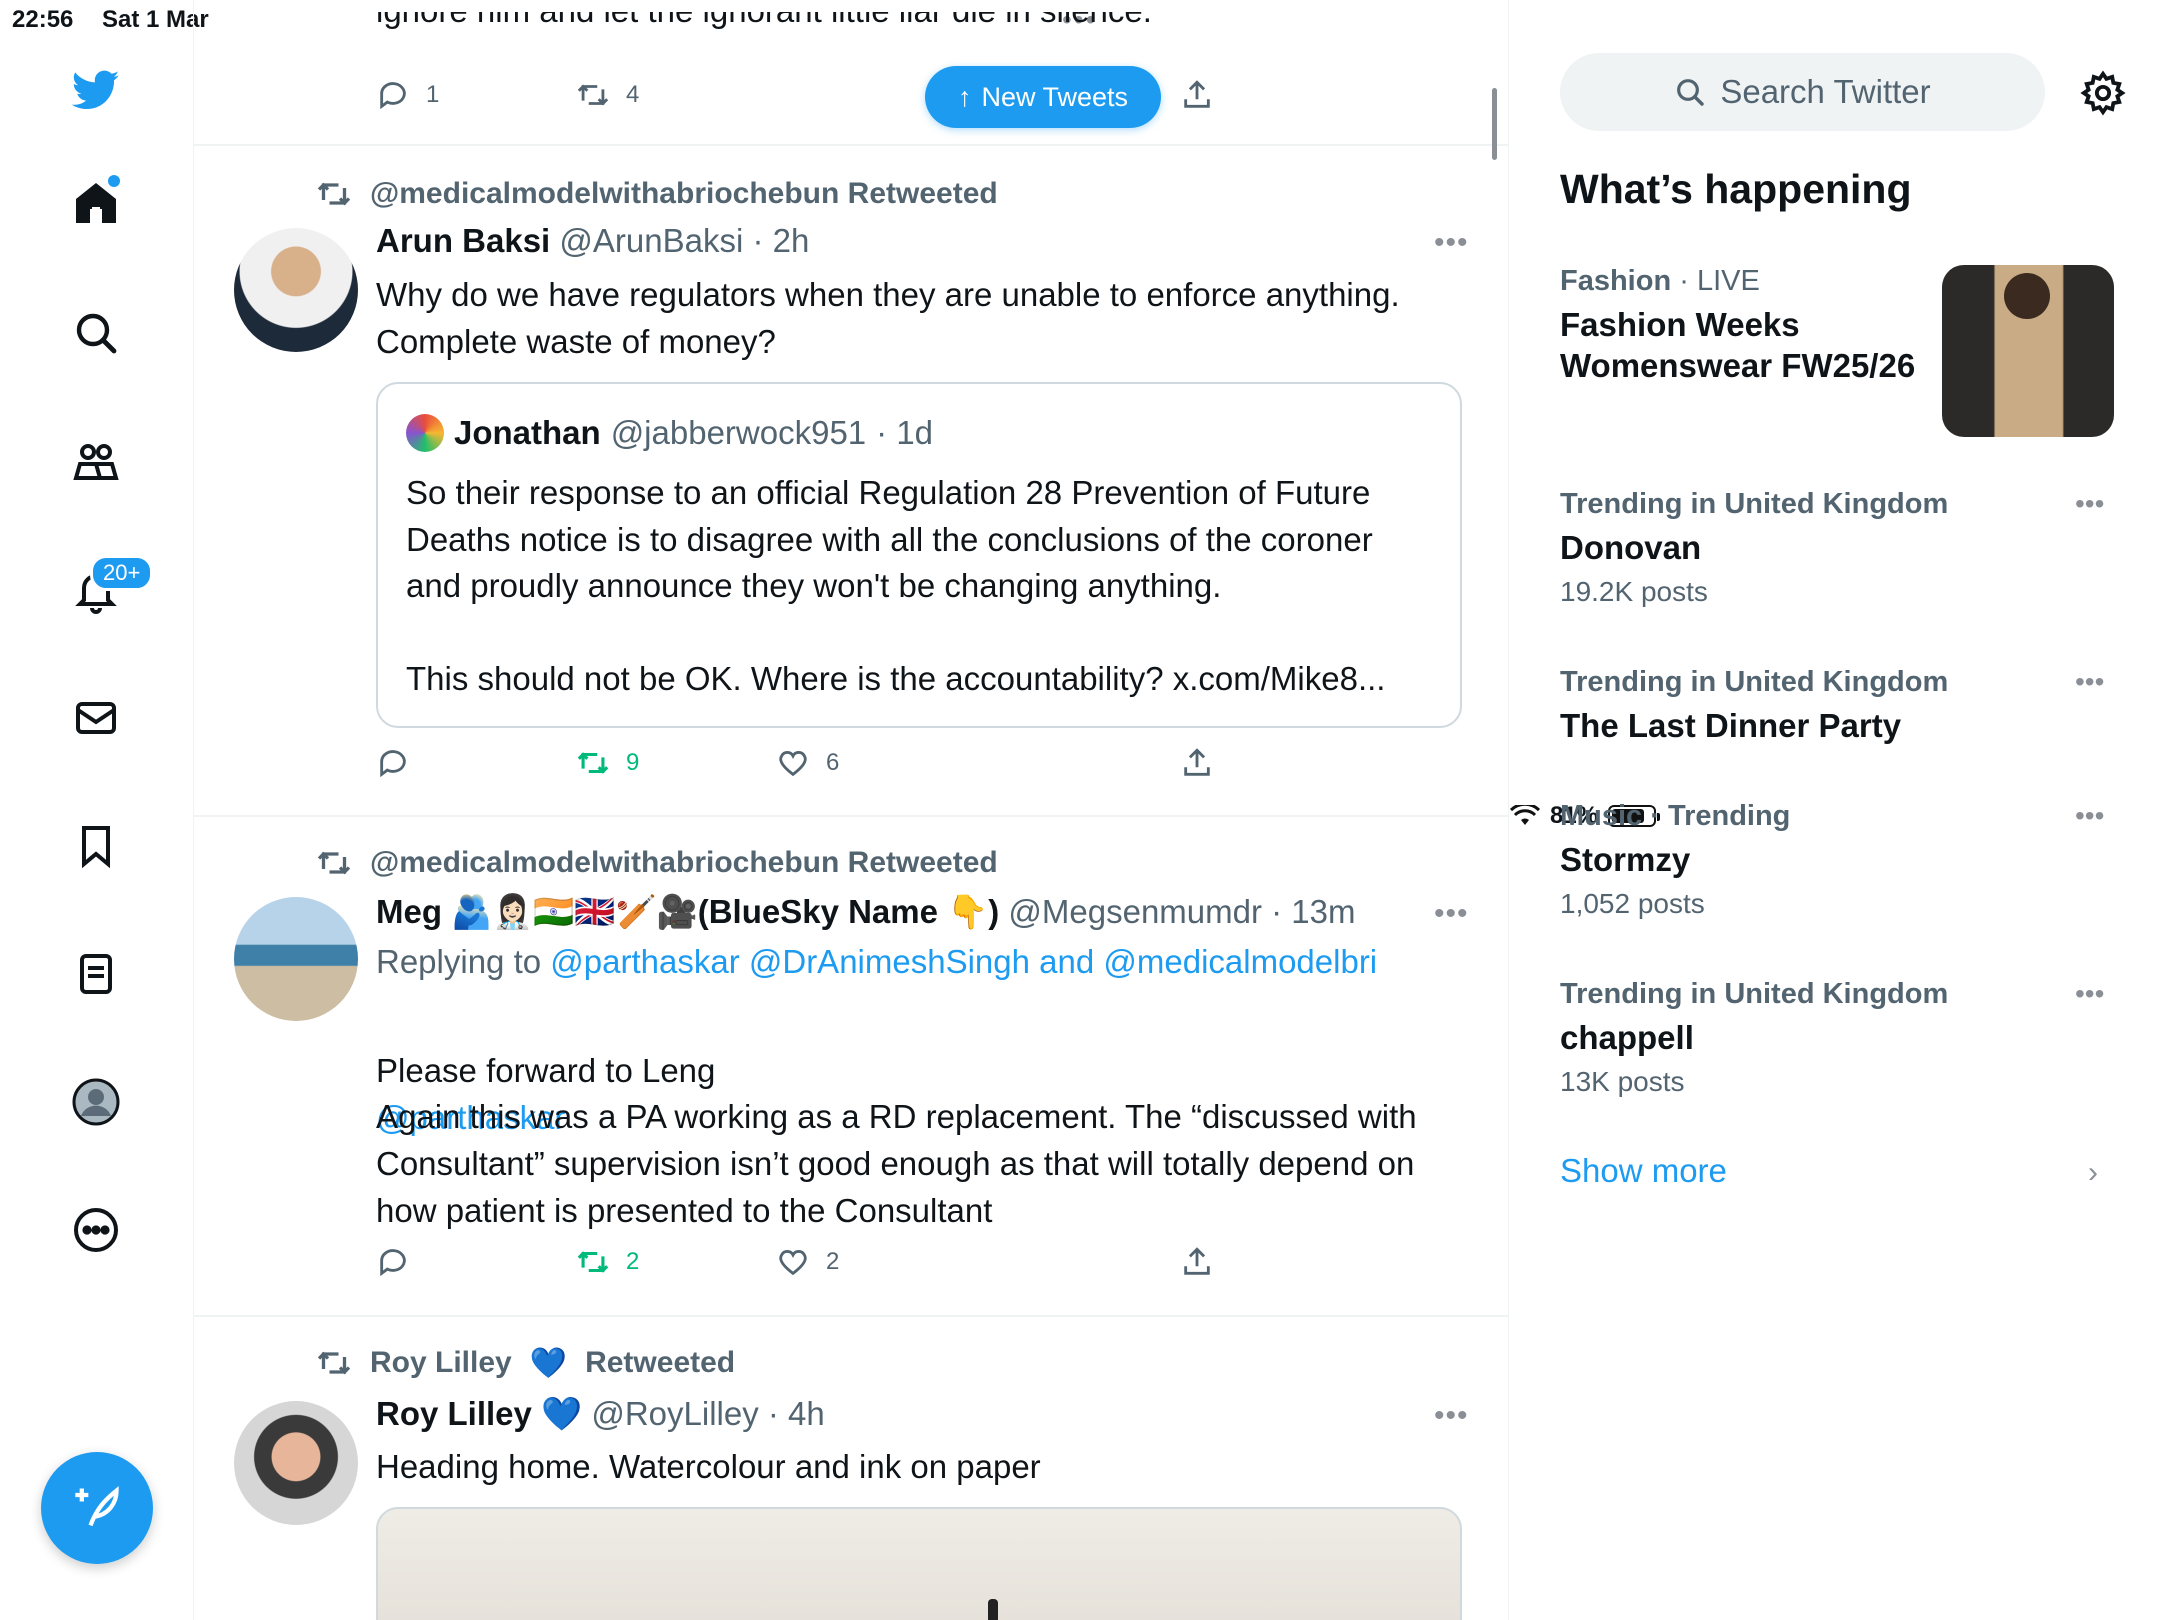  Describe the element at coordinates (454, 1413) in the screenshot. I see `author-name: Roy Lilley` at that location.